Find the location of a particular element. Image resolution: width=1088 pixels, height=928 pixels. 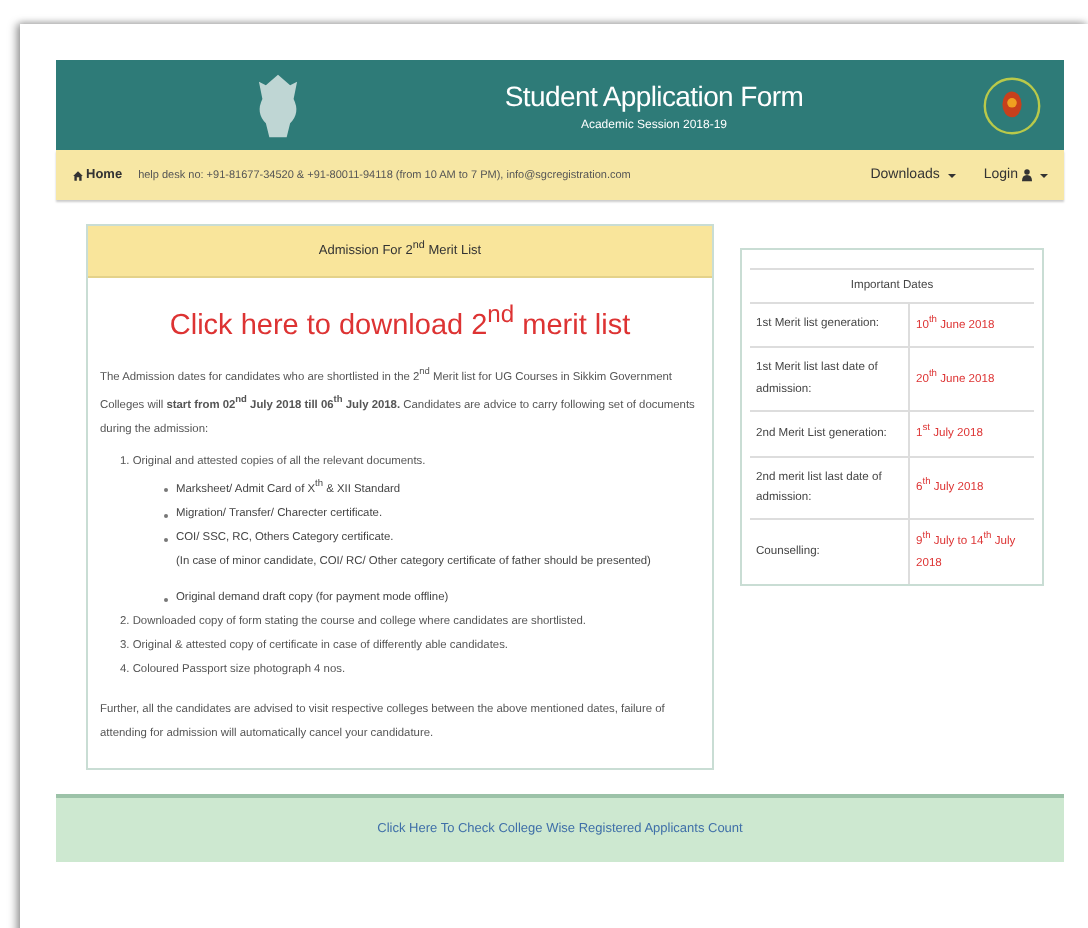

home-icon is located at coordinates (78, 175).